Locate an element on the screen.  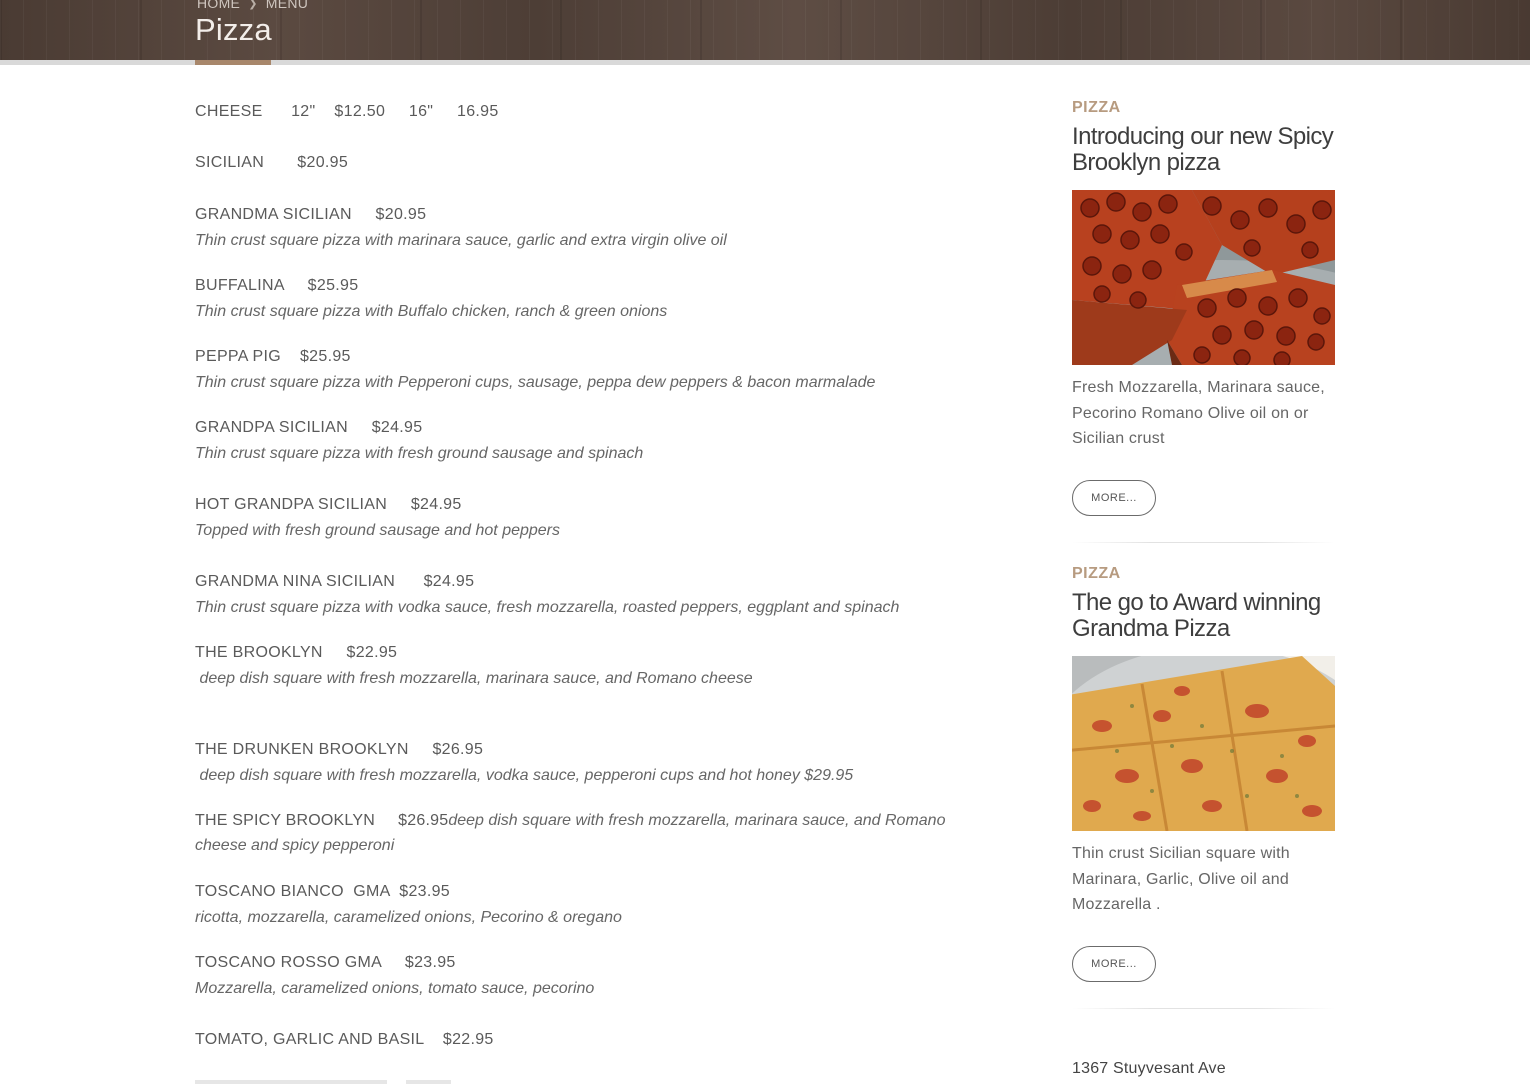
menu-item-name: BUFFALINA $25.95 is located at coordinates (277, 285).